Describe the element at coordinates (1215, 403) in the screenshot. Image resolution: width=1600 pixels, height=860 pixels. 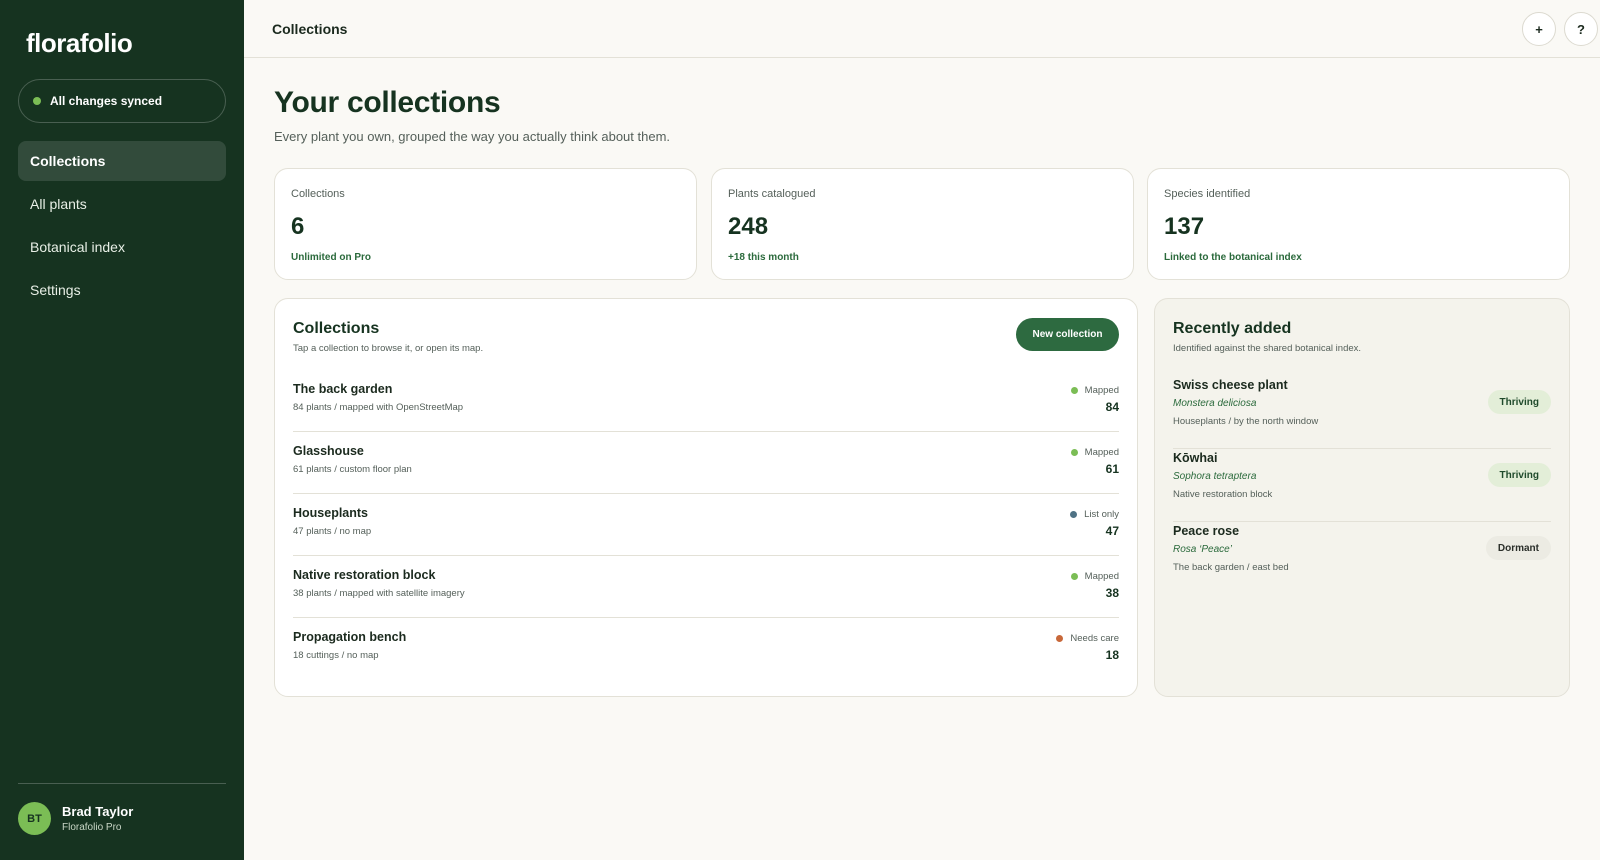
I see `plant-latin-name: Monstera deliciosa` at that location.